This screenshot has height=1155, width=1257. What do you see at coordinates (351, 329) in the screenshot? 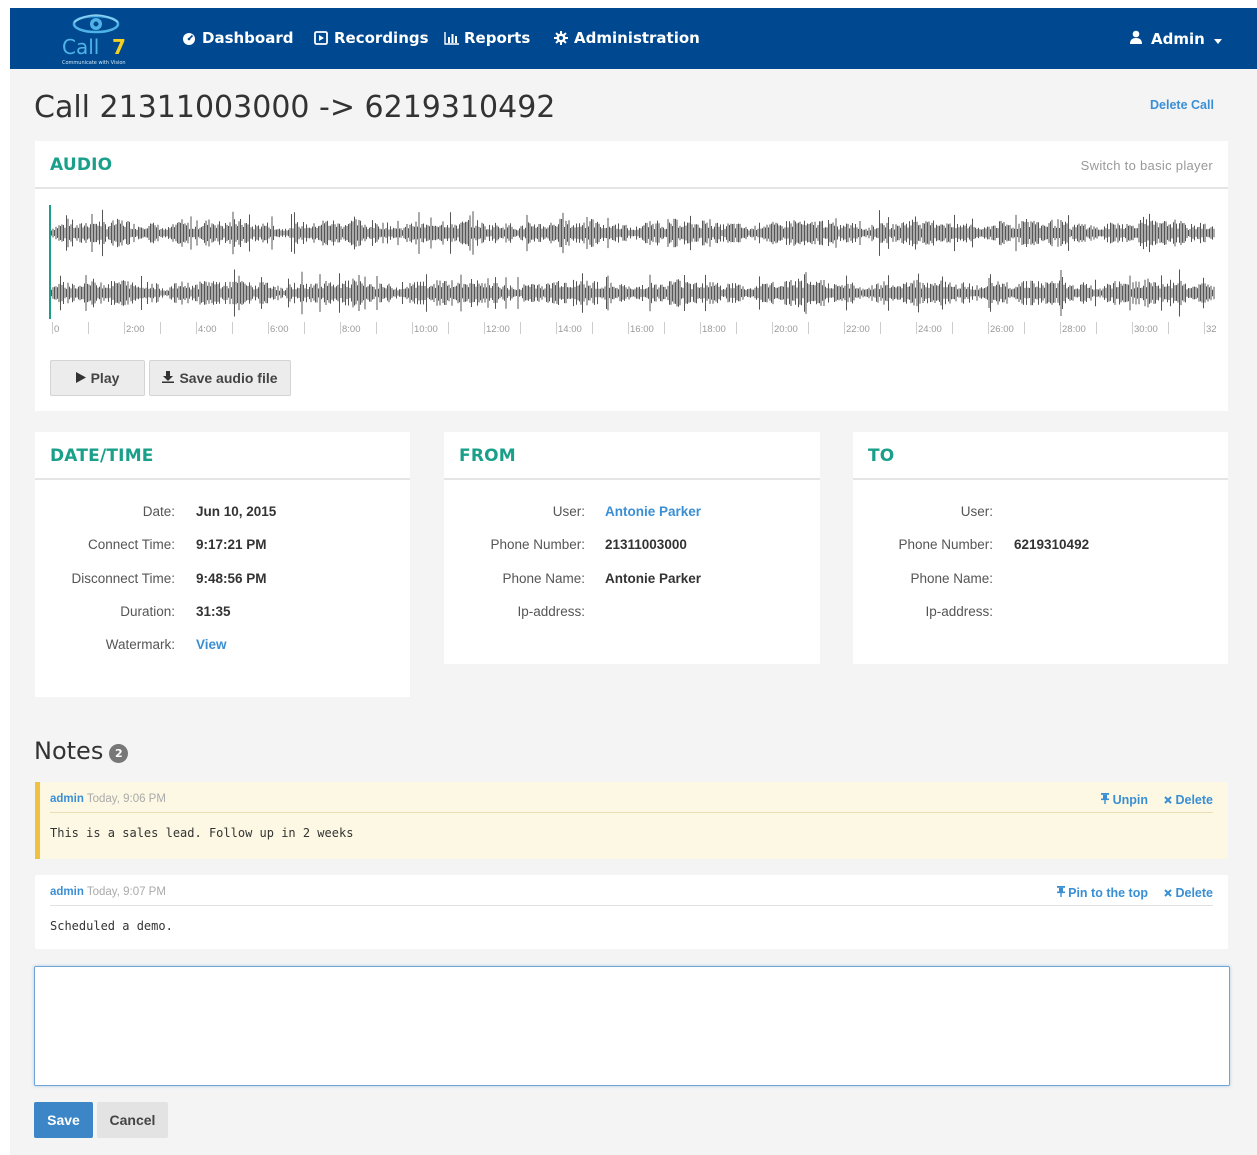
I see `timeline-tick-label: 8:00` at bounding box center [351, 329].